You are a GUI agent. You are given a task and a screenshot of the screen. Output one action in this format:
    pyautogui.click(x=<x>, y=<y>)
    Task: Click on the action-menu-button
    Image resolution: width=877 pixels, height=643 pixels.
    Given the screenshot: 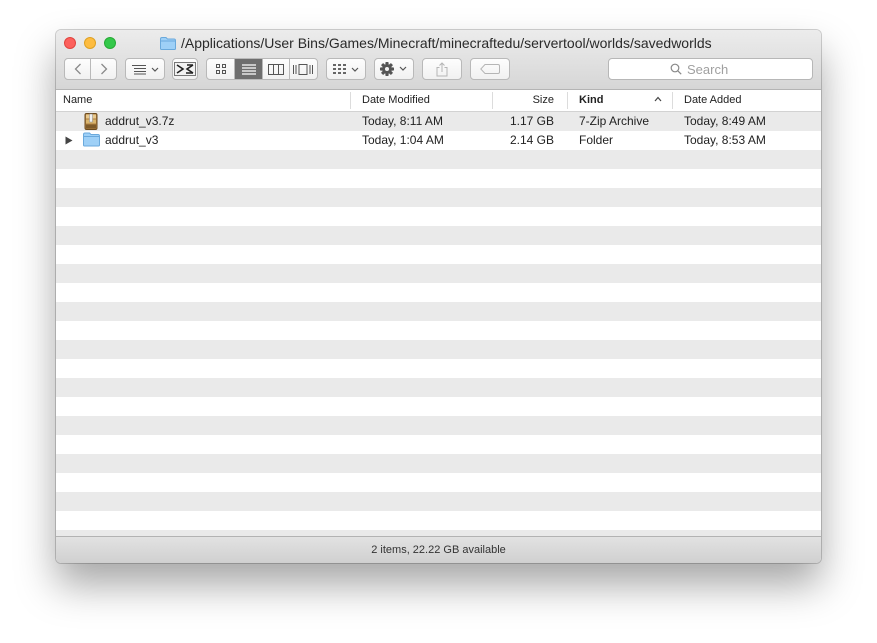 What is the action you would take?
    pyautogui.click(x=394, y=69)
    